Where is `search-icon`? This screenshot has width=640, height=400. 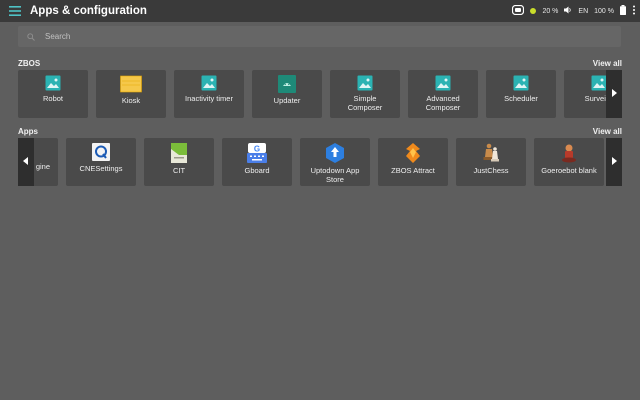
search-icon is located at coordinates (31, 36).